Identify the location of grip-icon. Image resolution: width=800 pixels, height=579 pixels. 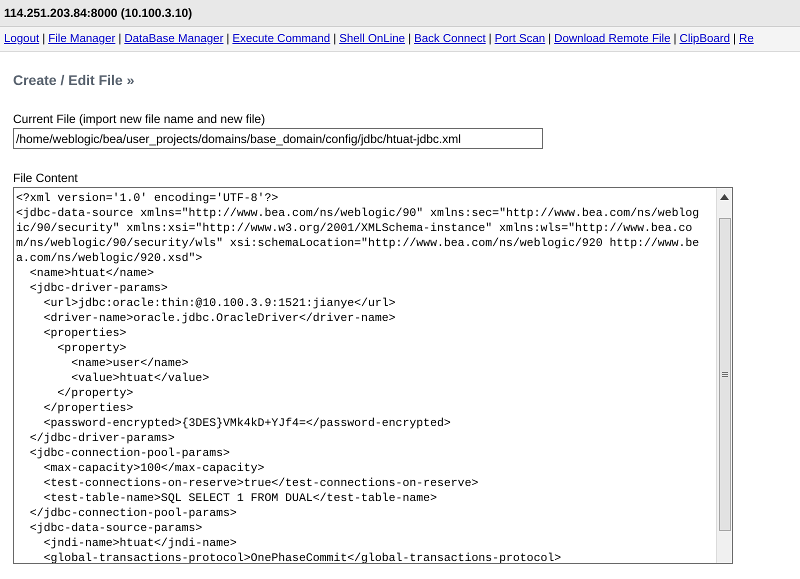
(725, 374).